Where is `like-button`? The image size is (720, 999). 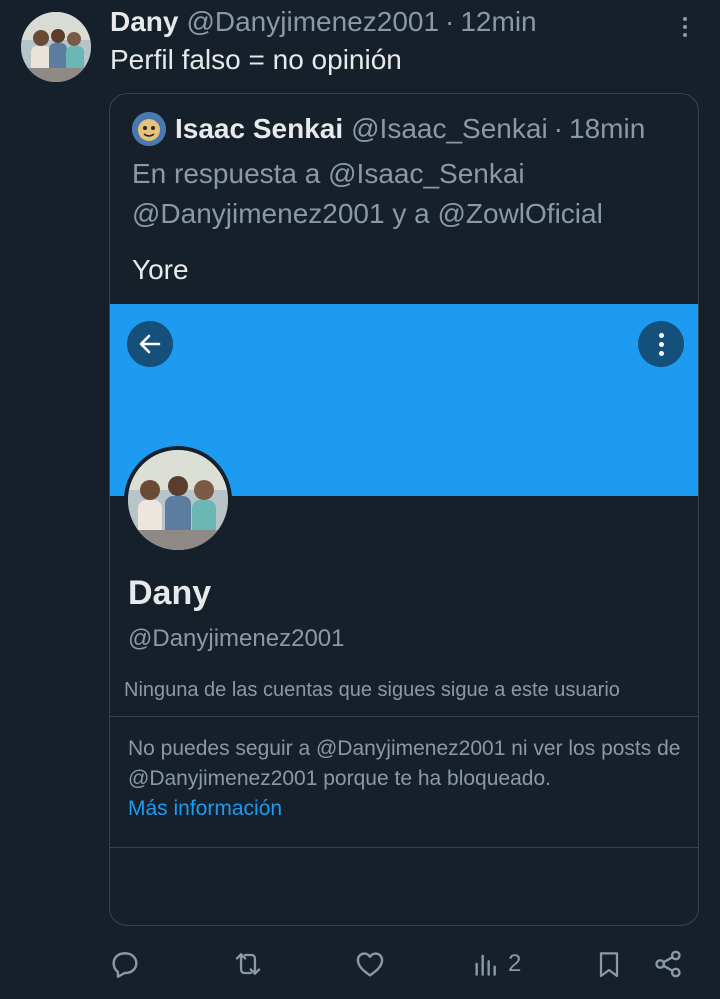
like-button is located at coordinates (370, 964).